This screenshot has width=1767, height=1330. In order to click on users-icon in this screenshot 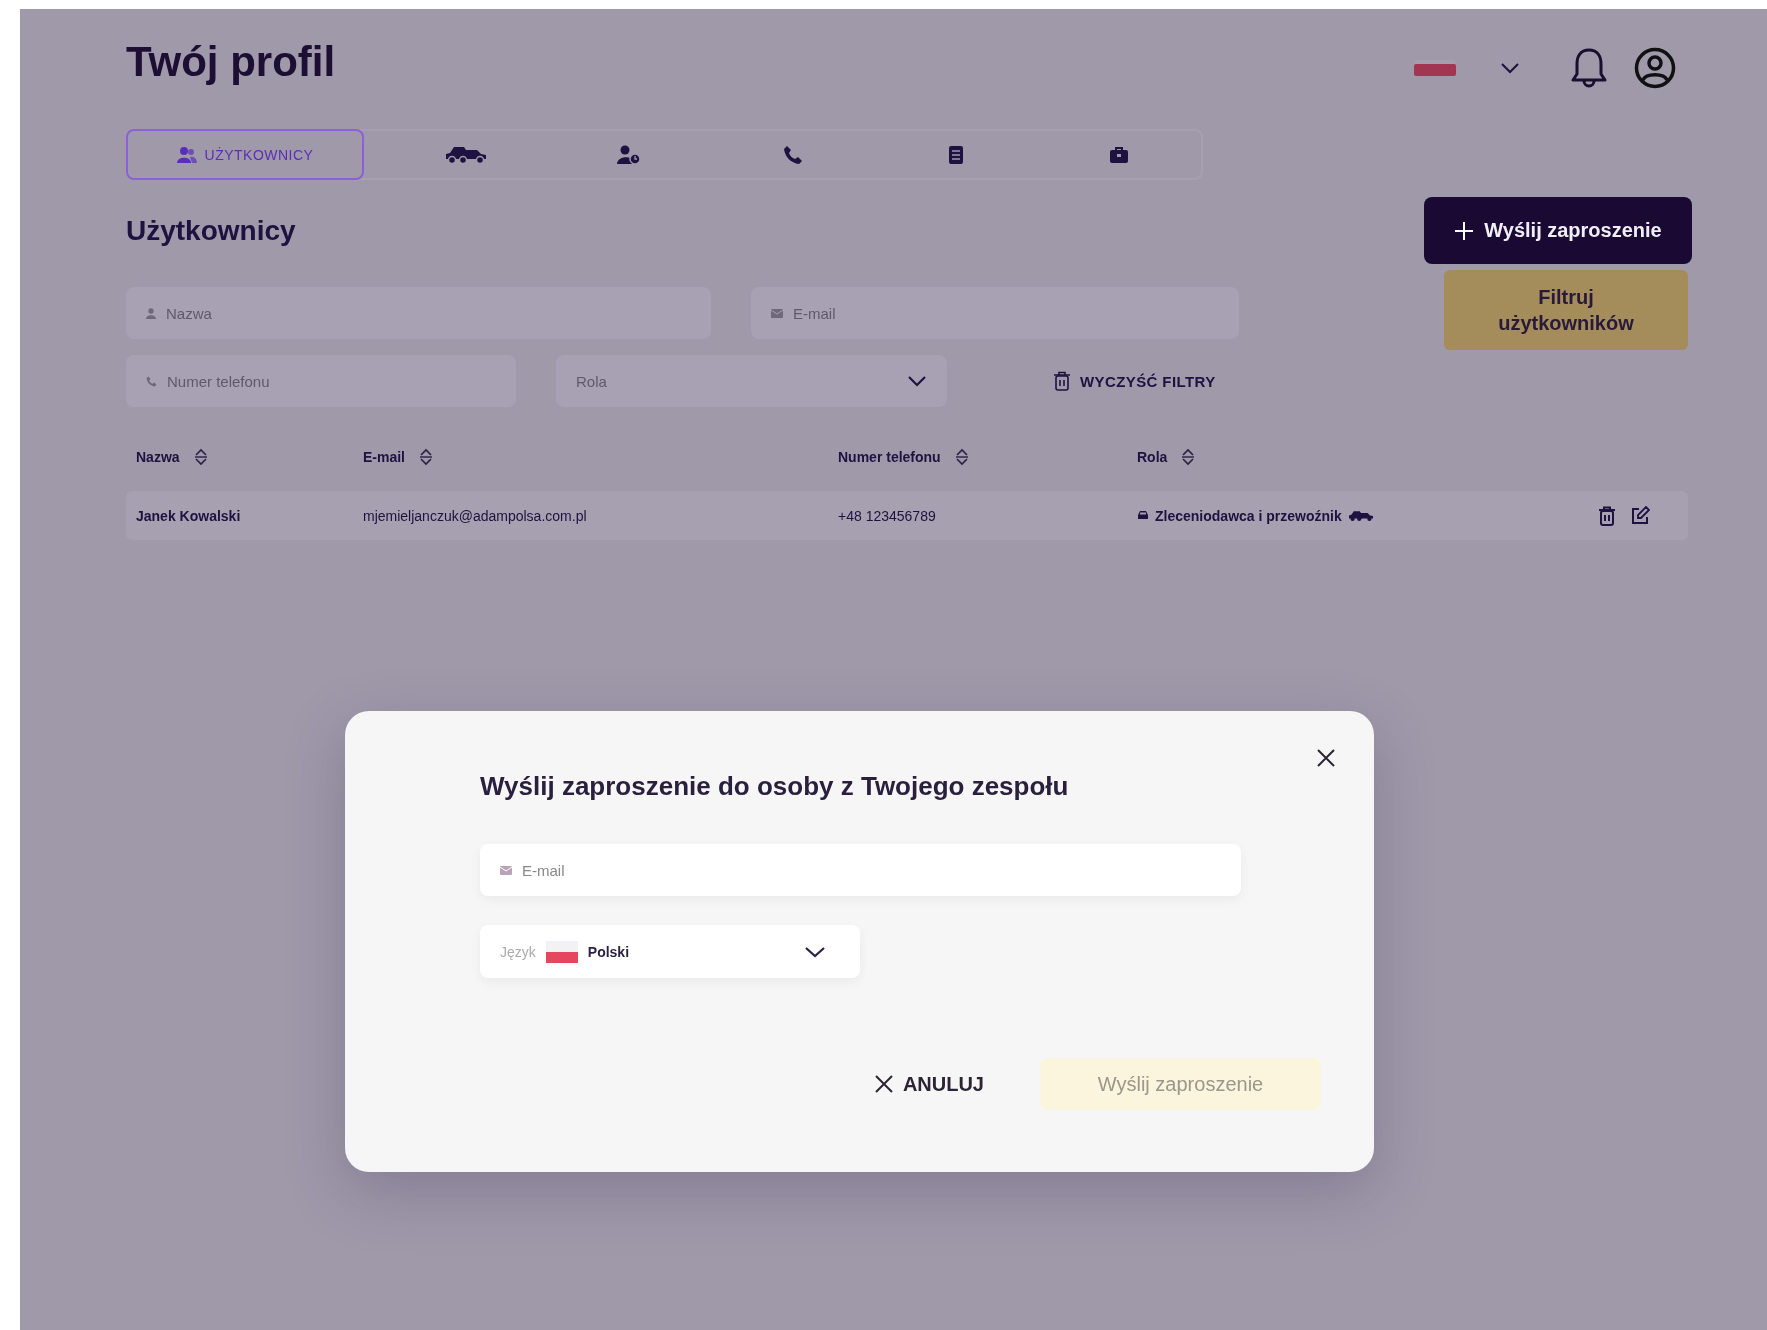, I will do `click(186, 154)`.